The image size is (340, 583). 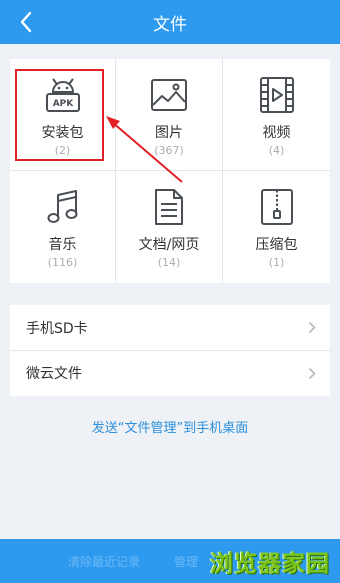 I want to click on watermark-logo: 浏览器家园, so click(x=270, y=561).